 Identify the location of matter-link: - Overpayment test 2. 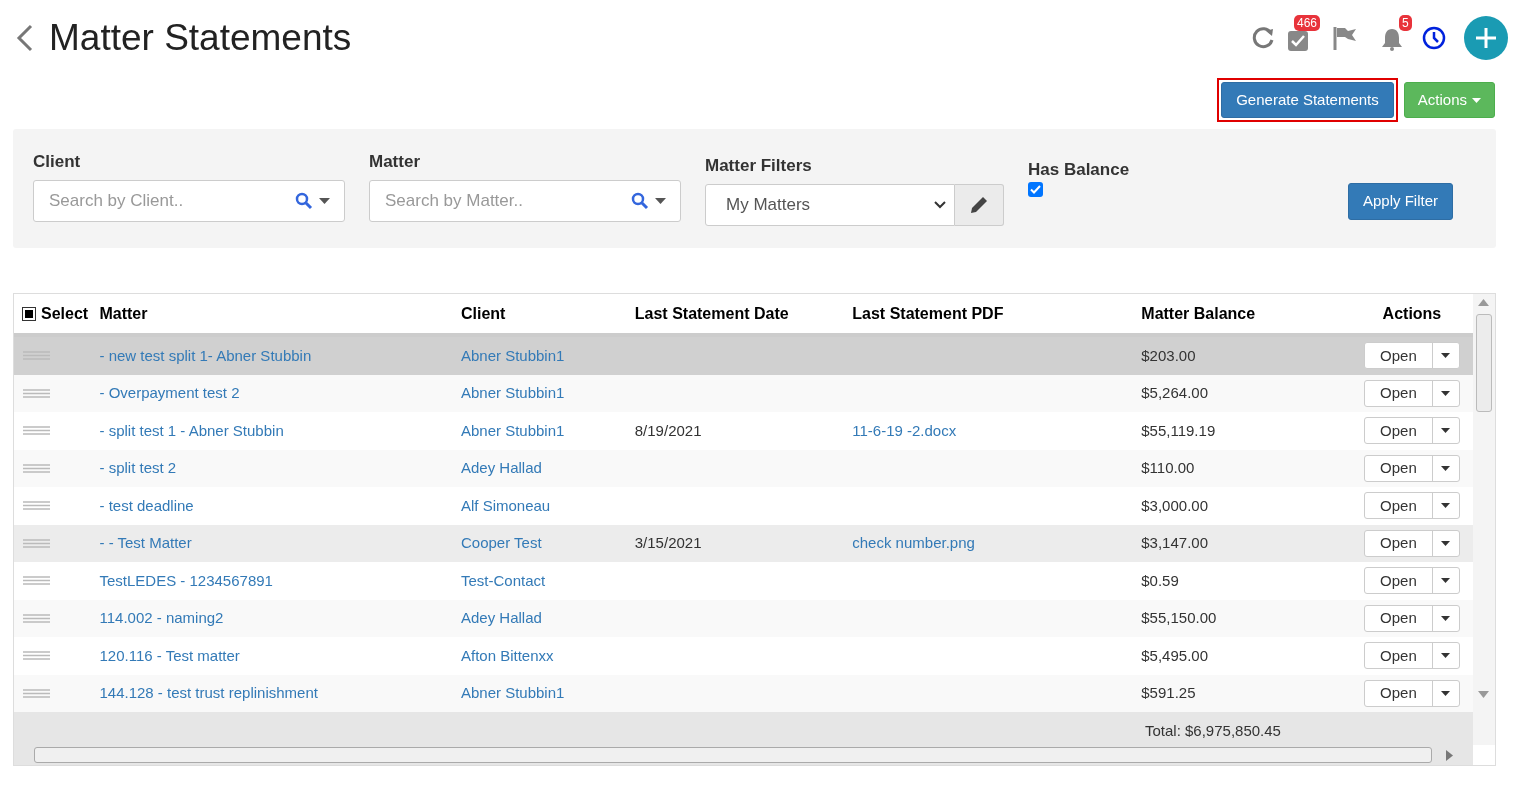
(169, 392).